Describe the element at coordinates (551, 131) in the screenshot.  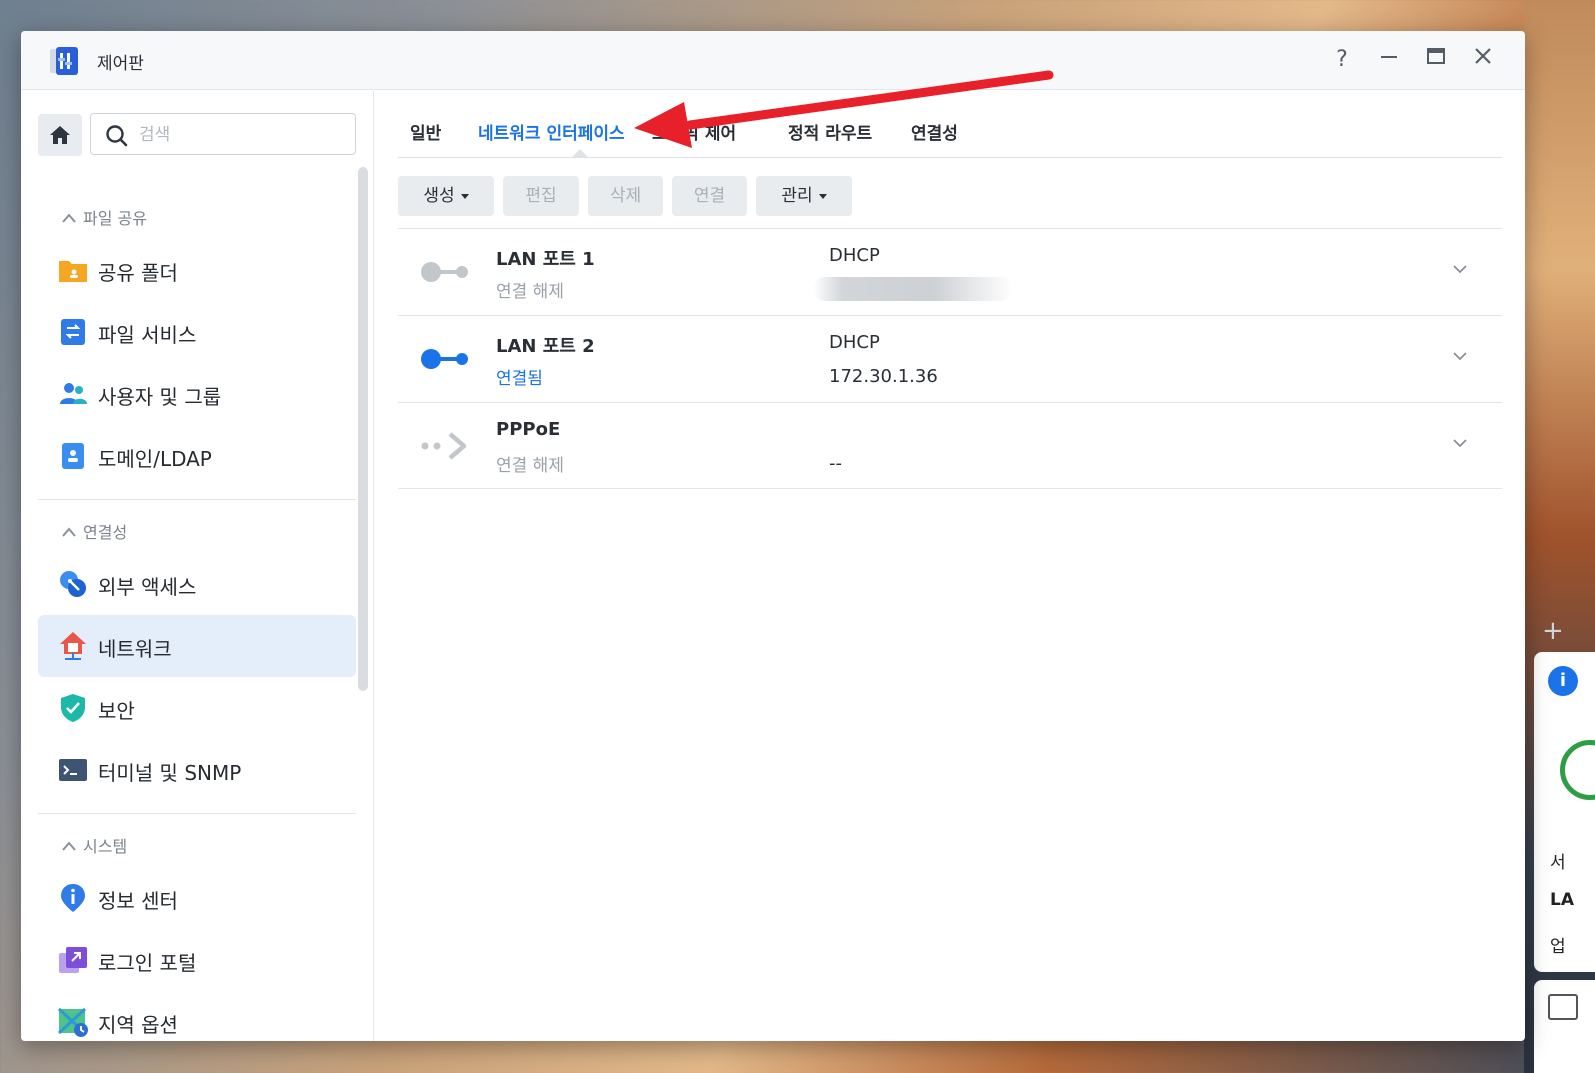
I see `tab-network-interface: 네트워크 인터페이스` at that location.